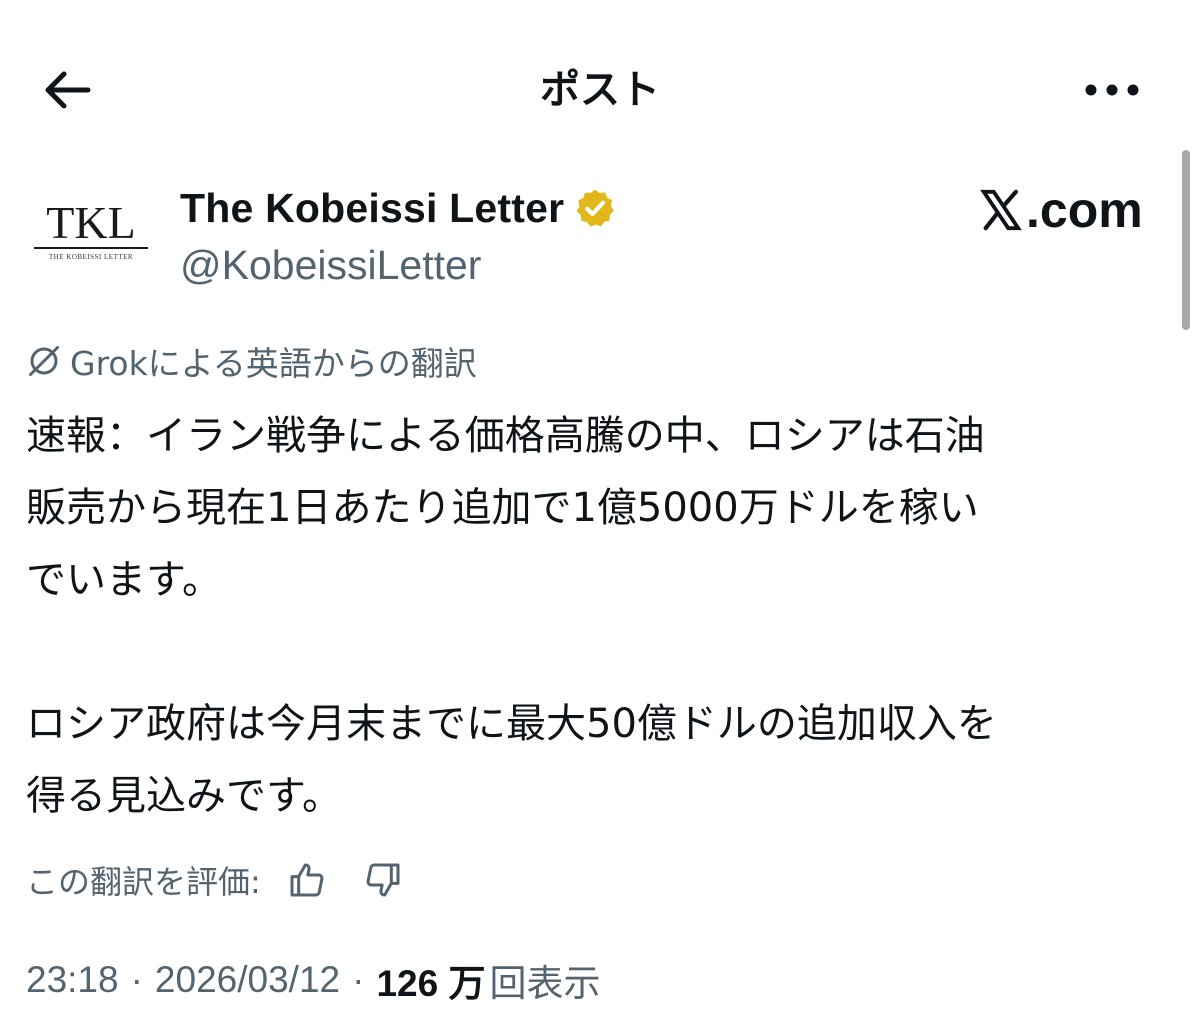 The width and height of the screenshot is (1200, 1020). I want to click on post-text-line: 速報：イラン戦争による価格高騰の中、ロシアは石油, so click(505, 436).